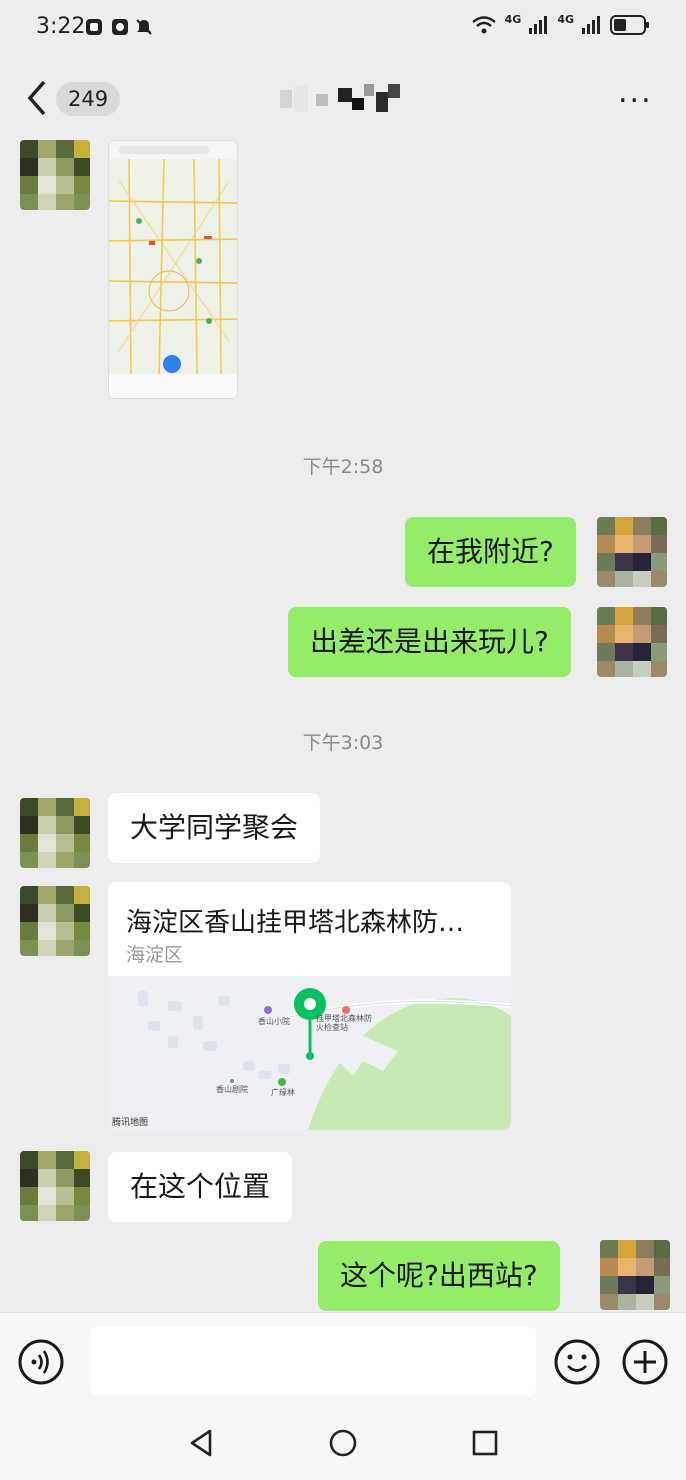  Describe the element at coordinates (232, 1089) in the screenshot. I see `map-label: 香山剧院` at that location.